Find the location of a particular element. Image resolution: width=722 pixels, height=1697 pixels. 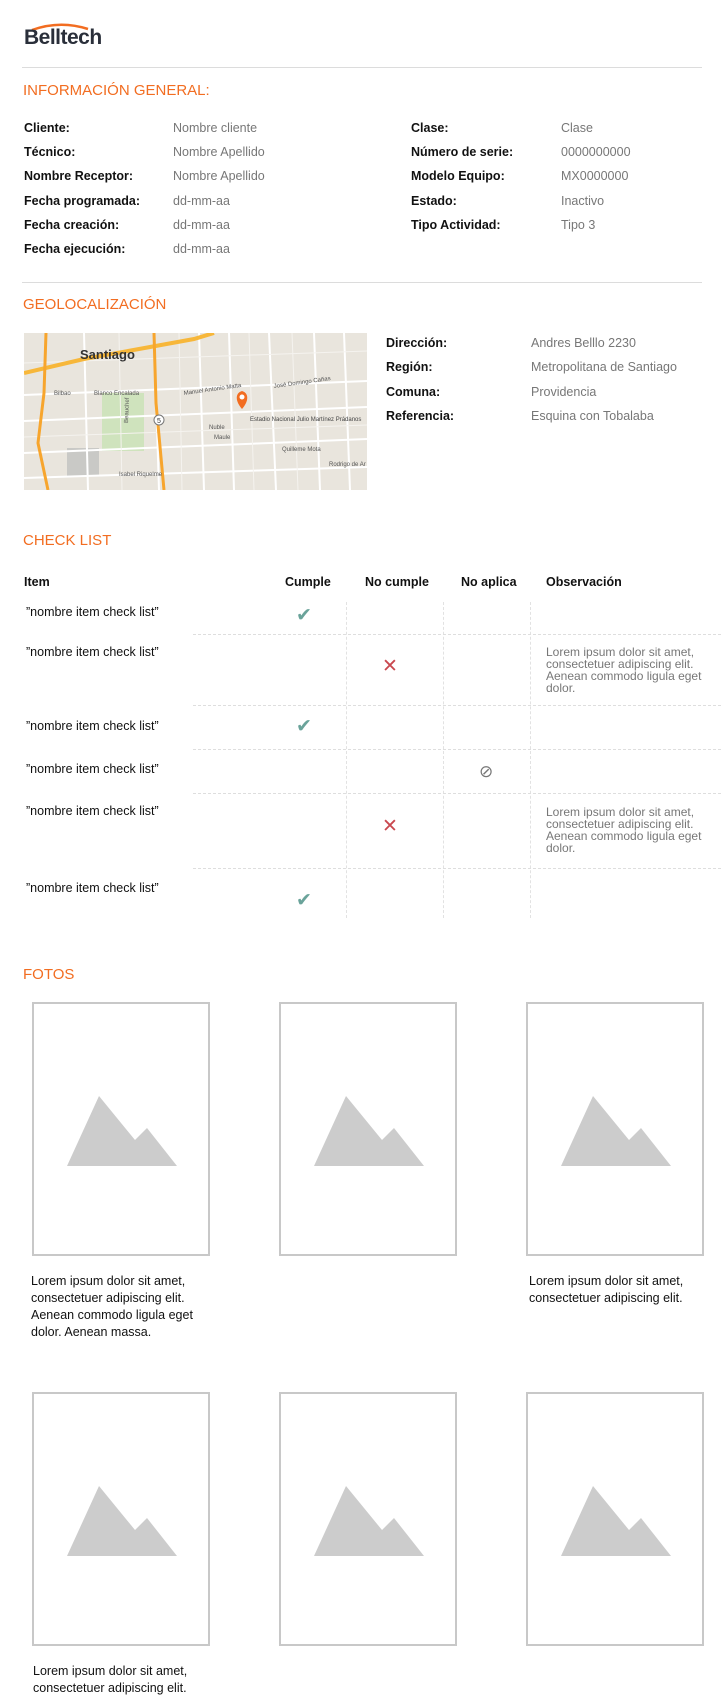

serial-number-value: 0000000000 is located at coordinates (596, 152).